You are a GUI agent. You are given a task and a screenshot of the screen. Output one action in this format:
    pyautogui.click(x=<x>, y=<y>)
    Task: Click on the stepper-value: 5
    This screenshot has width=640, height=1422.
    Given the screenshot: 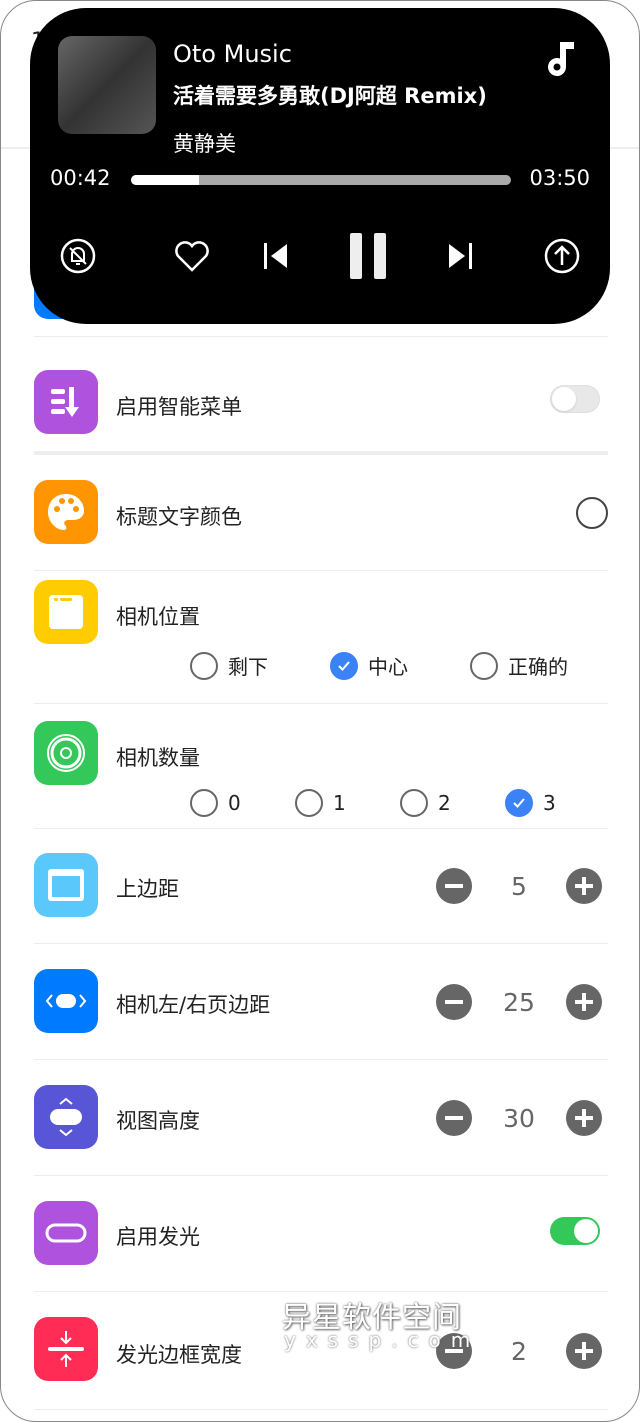 What is the action you would take?
    pyautogui.click(x=519, y=886)
    